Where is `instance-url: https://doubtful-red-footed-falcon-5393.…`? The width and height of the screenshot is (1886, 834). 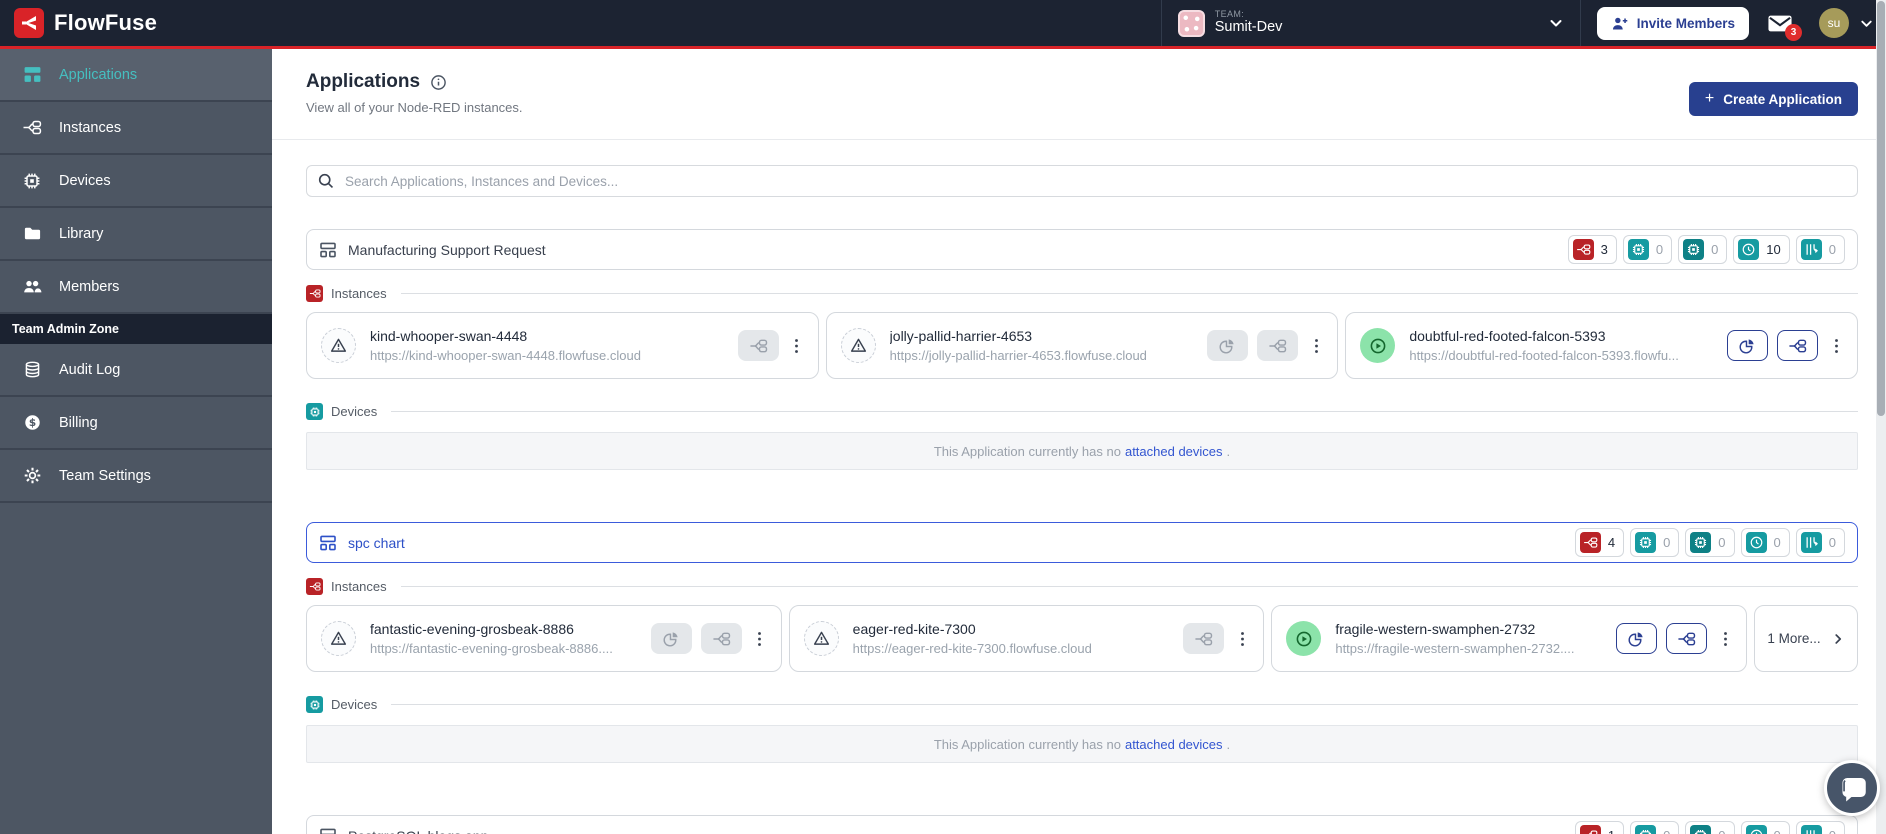
instance-url: https://doubtful-red-footed-falcon-5393.… is located at coordinates (1544, 355).